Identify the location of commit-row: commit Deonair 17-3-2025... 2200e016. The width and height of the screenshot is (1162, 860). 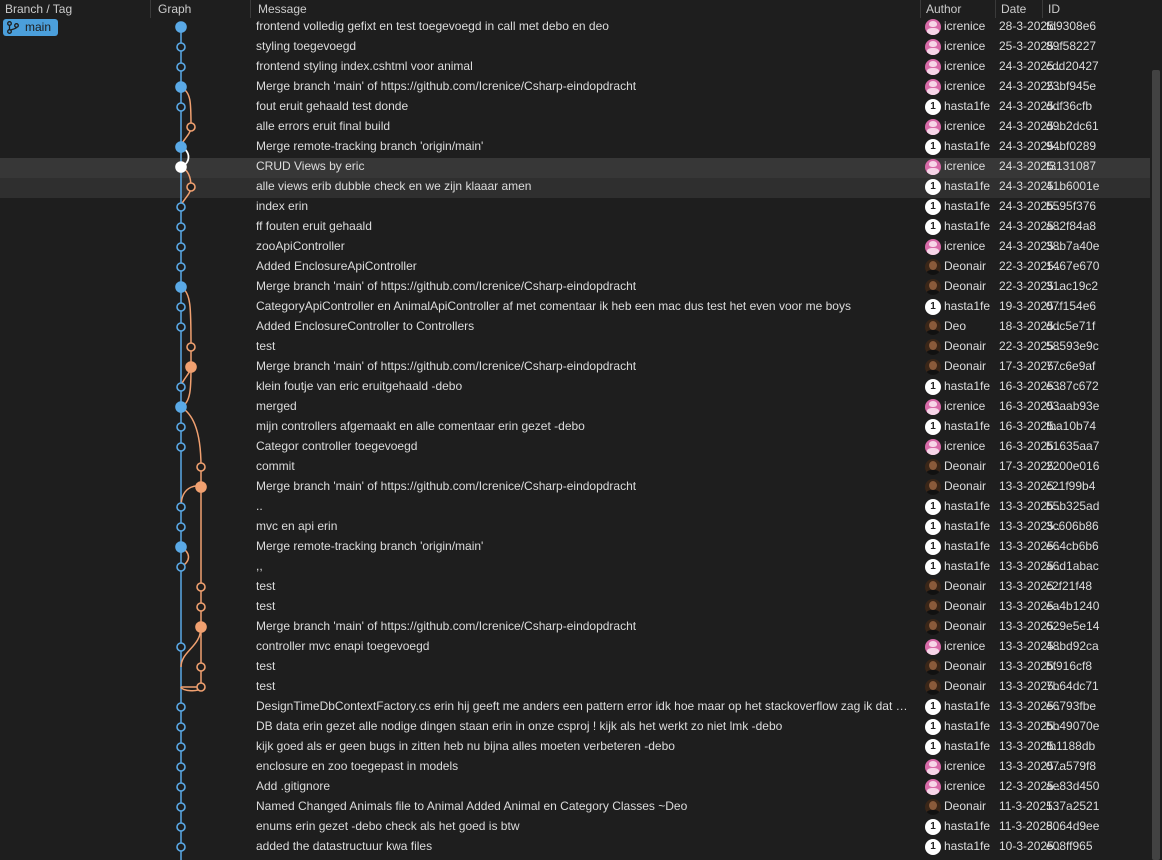
(575, 468).